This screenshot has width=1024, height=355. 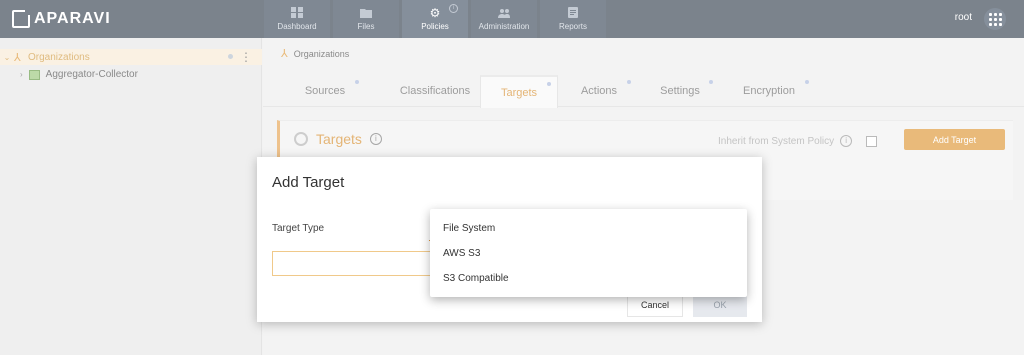 I want to click on target-type-dropdown: File System AWS S3 S3 Compatible, so click(x=588, y=253).